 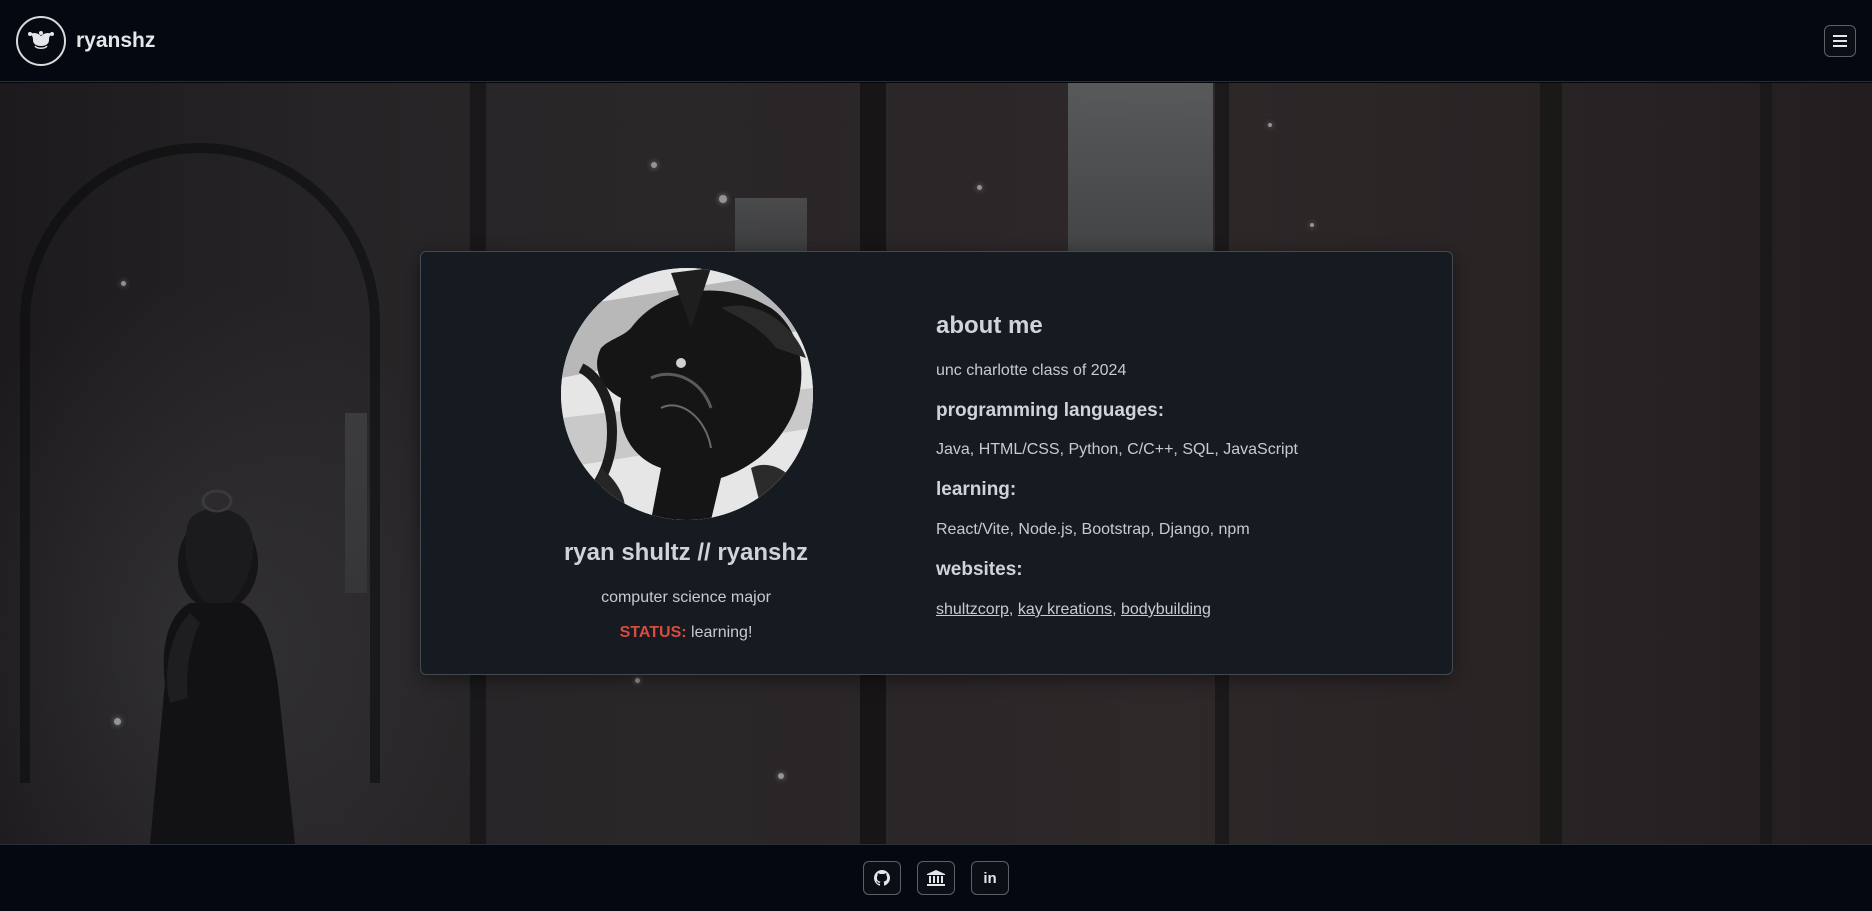 What do you see at coordinates (686, 597) in the screenshot?
I see `profile-major: computer science major` at bounding box center [686, 597].